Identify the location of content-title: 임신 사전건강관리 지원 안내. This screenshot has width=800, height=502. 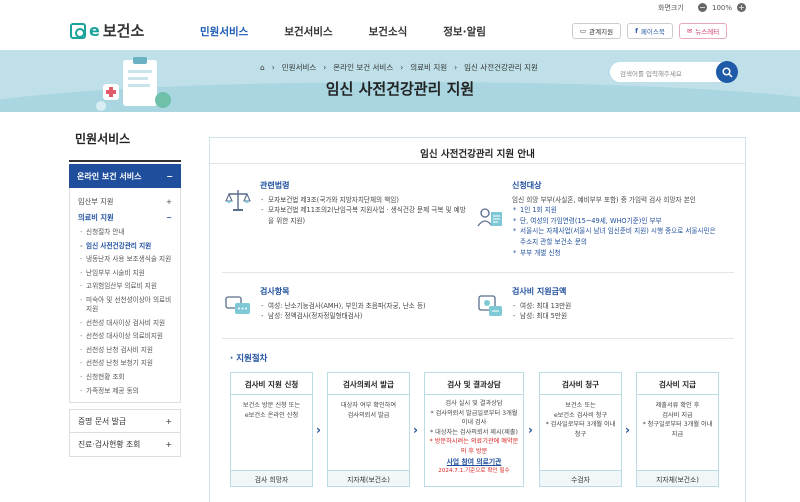
(477, 151).